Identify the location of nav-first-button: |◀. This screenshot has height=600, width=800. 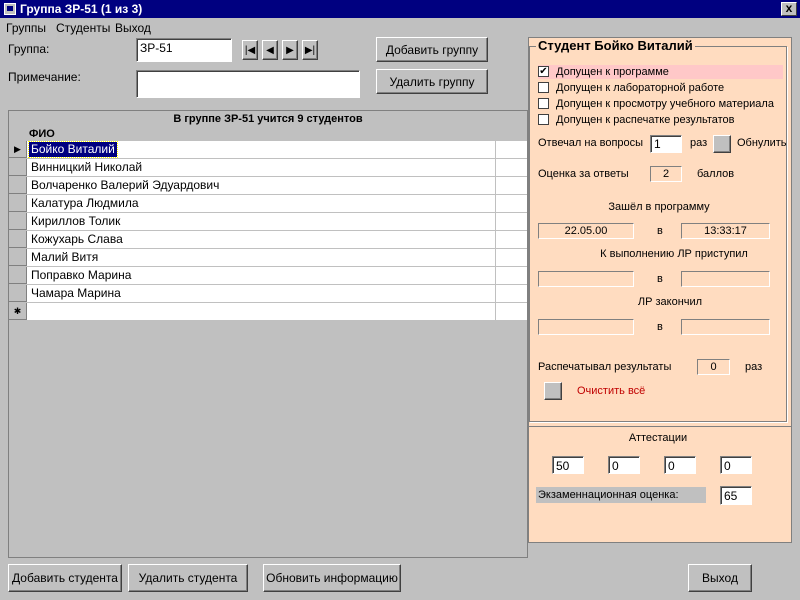
(250, 50).